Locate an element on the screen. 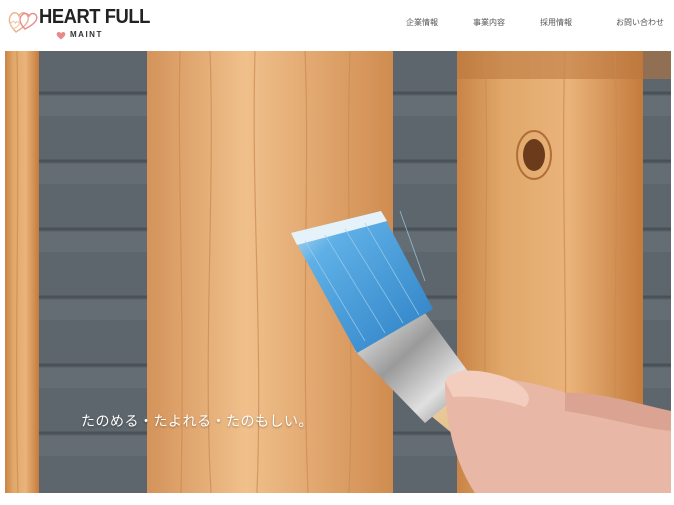 The image size is (674, 505). site-logo: HEART FULL MAINT is located at coordinates (78, 25).